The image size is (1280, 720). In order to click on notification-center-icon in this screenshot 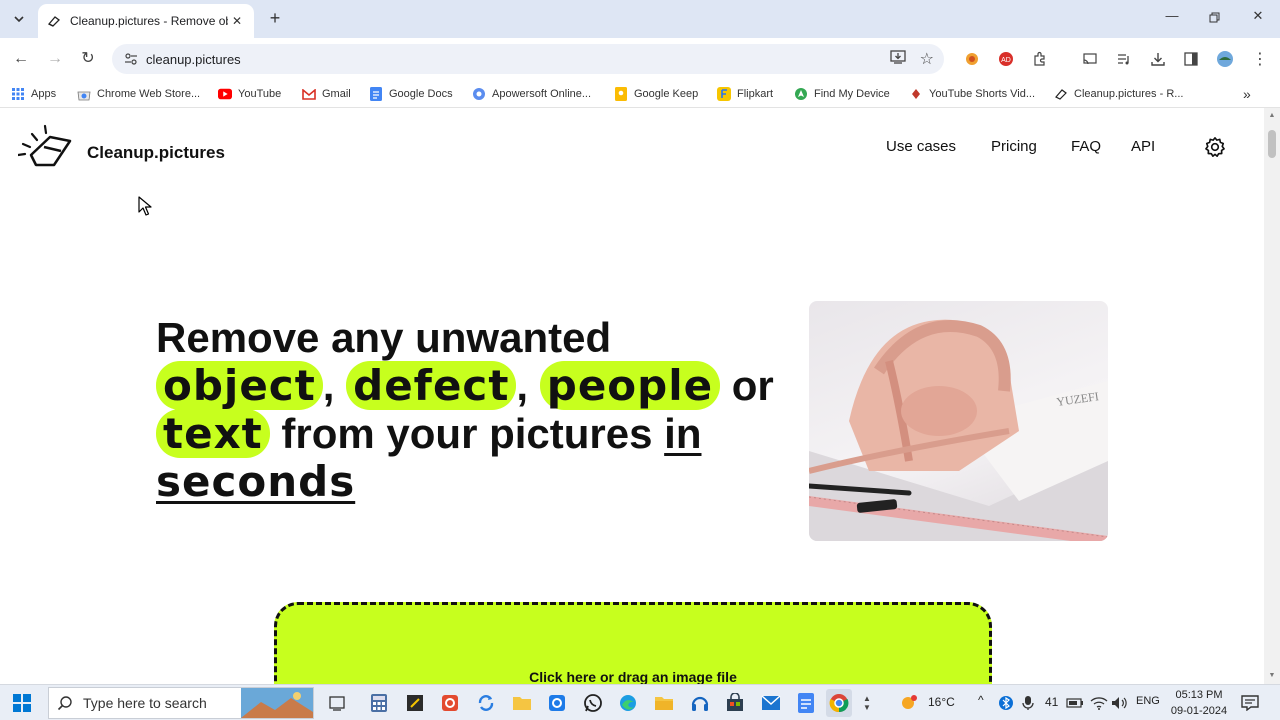, I will do `click(1250, 703)`.